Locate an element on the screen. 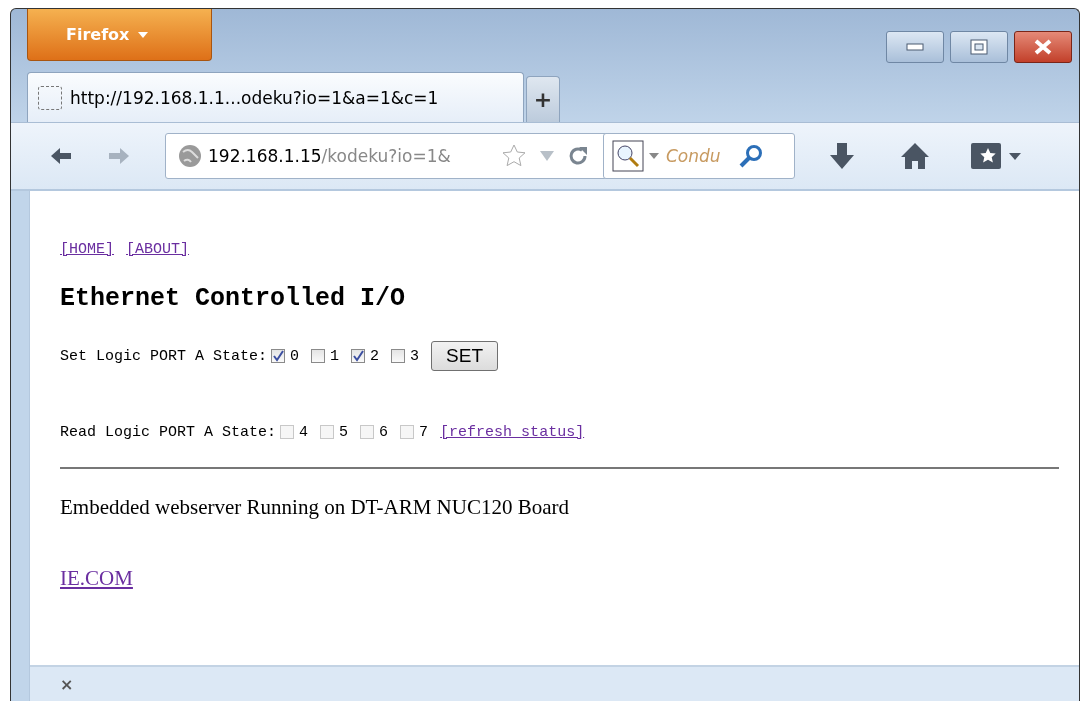  nav-link: [HOME] is located at coordinates (87, 249).